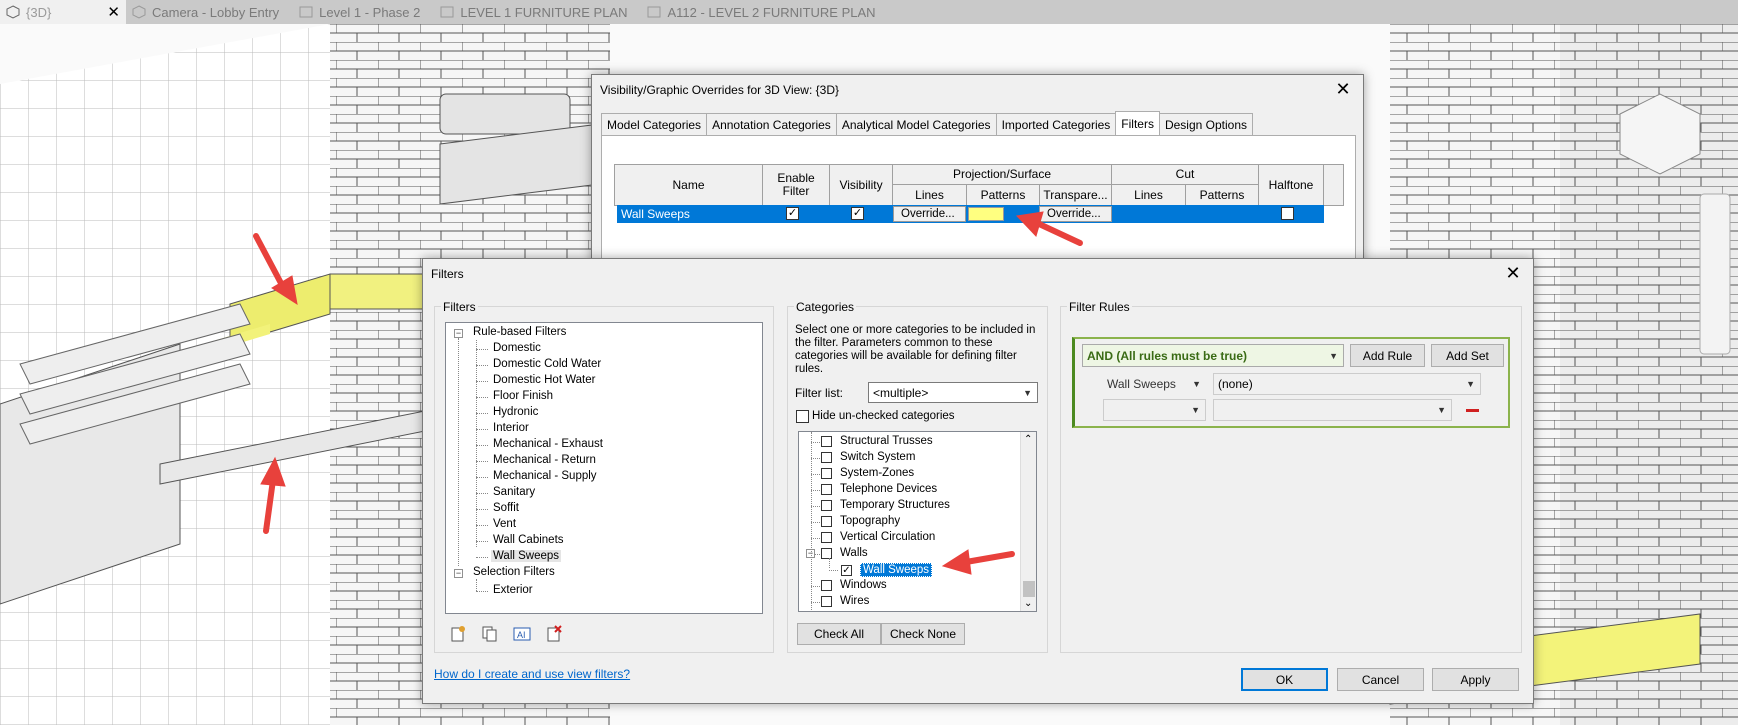 Image resolution: width=1738 pixels, height=725 pixels. Describe the element at coordinates (1148, 195) in the screenshot. I see `col-cut-lines: Lines` at that location.